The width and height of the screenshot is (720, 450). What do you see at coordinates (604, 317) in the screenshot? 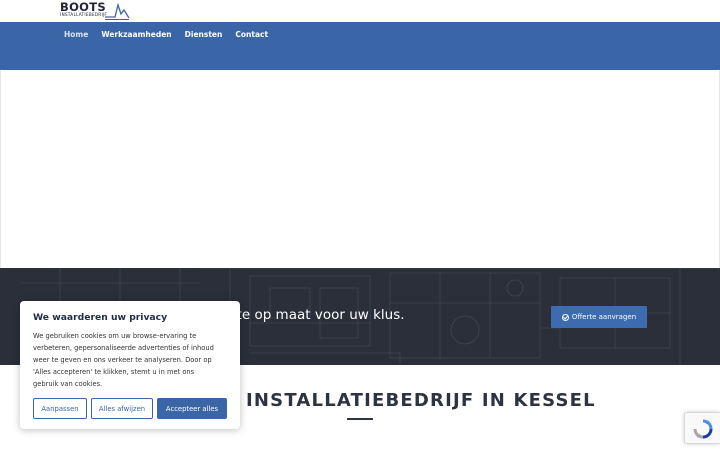
I see `request-quote-label: Offerte aanvragen` at bounding box center [604, 317].